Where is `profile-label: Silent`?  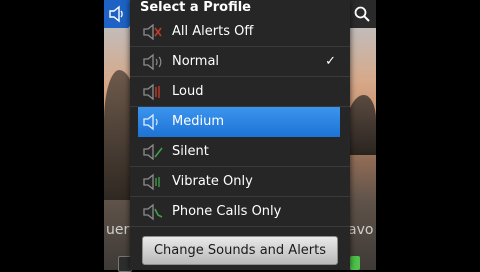 profile-label: Silent is located at coordinates (190, 151).